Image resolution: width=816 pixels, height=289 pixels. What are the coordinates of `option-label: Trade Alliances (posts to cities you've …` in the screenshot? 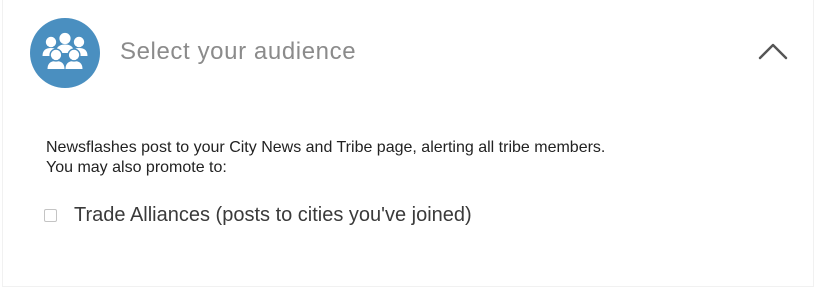 It's located at (273, 215).